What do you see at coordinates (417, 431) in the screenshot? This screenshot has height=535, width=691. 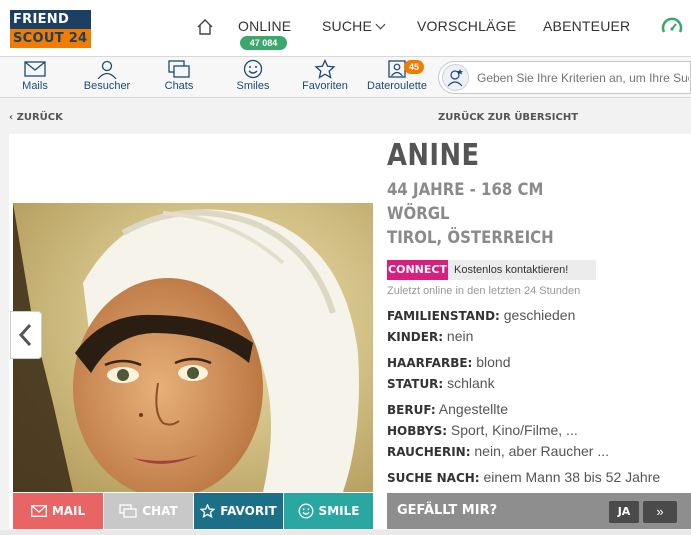 I see `attribute-key: HOBBYS:` at bounding box center [417, 431].